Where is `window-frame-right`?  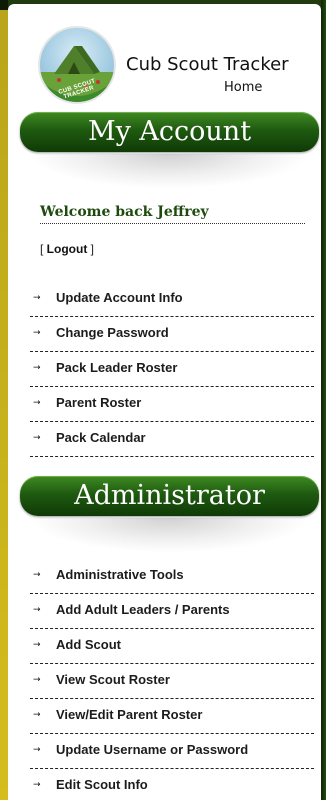
window-frame-right is located at coordinates (323, 400).